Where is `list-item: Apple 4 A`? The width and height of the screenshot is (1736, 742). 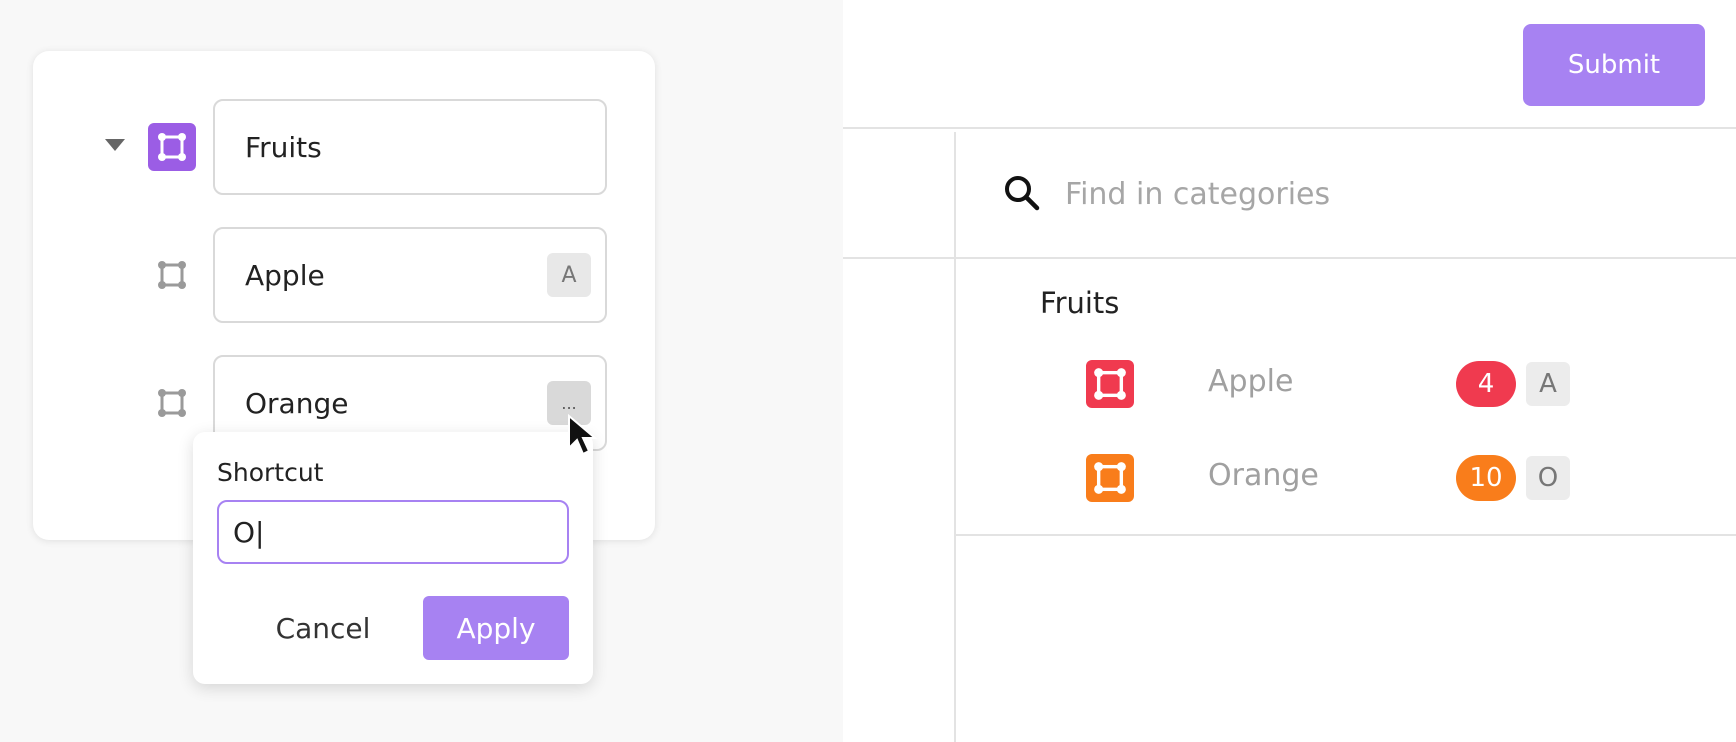 list-item: Apple 4 A is located at coordinates (1411, 383).